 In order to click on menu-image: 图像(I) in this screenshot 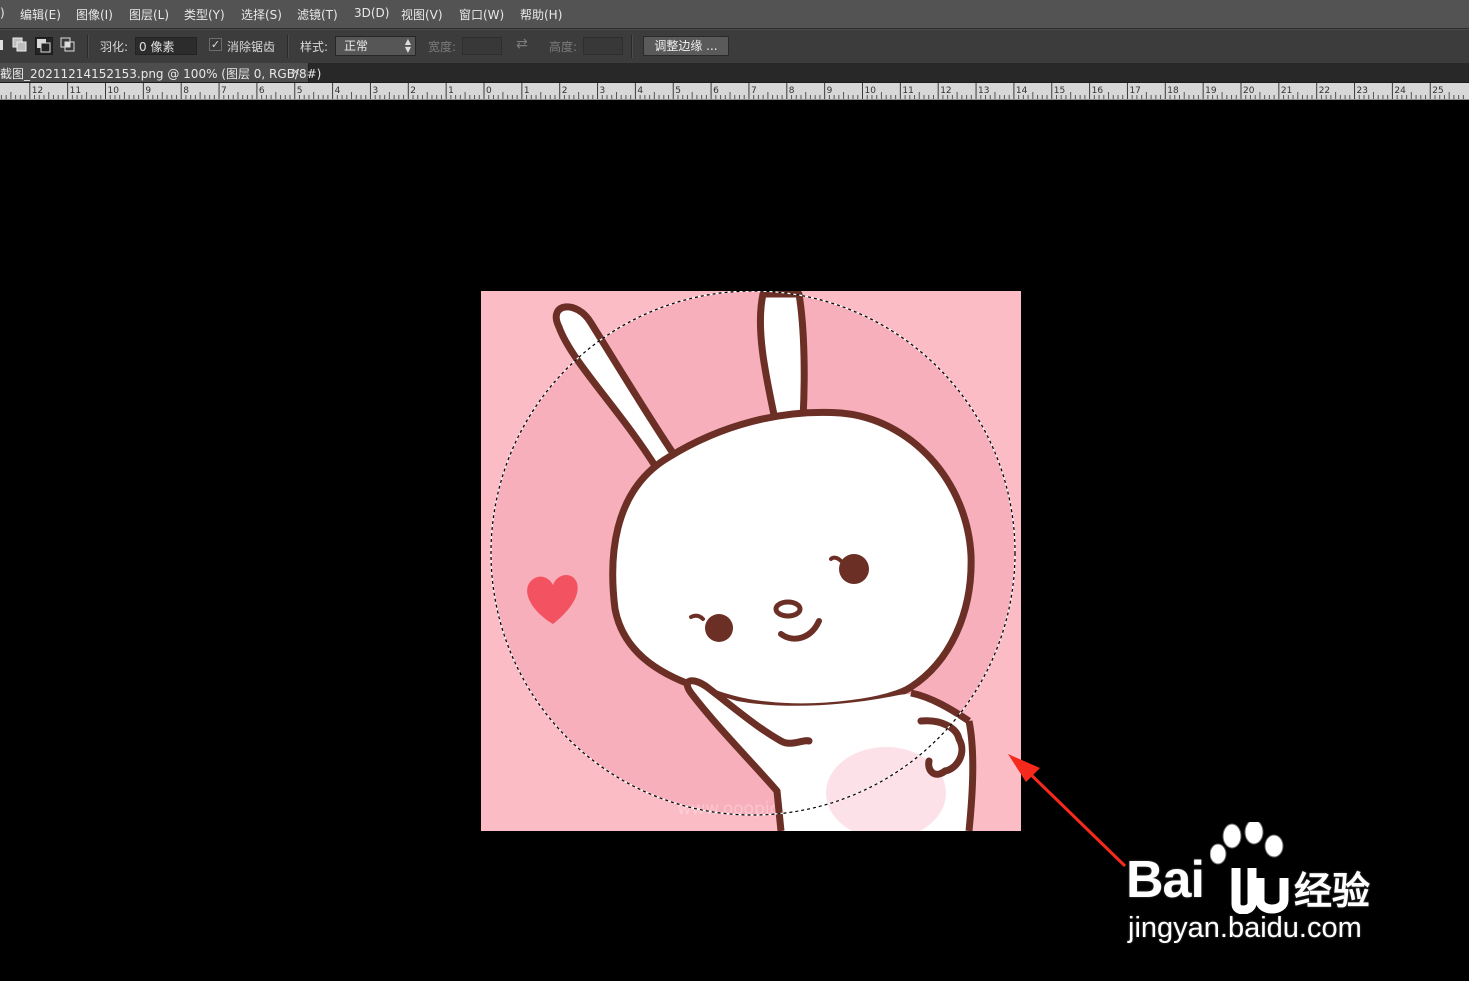, I will do `click(94, 14)`.